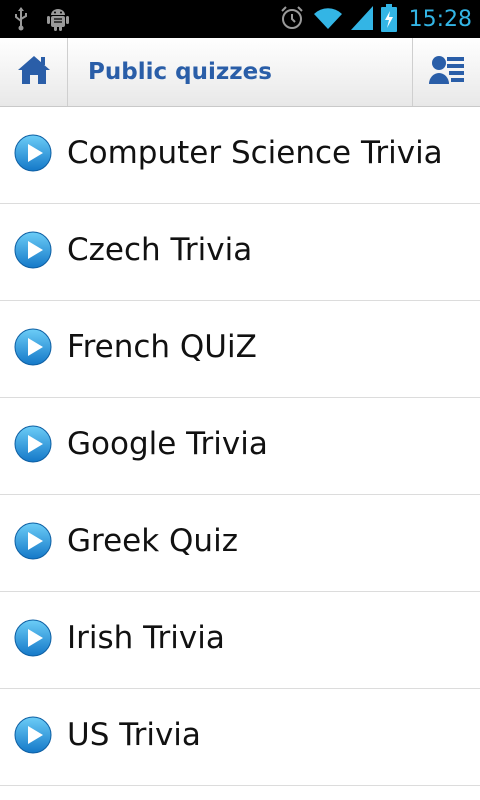  Describe the element at coordinates (180, 72) in the screenshot. I see `page-title: Public quizzes` at that location.